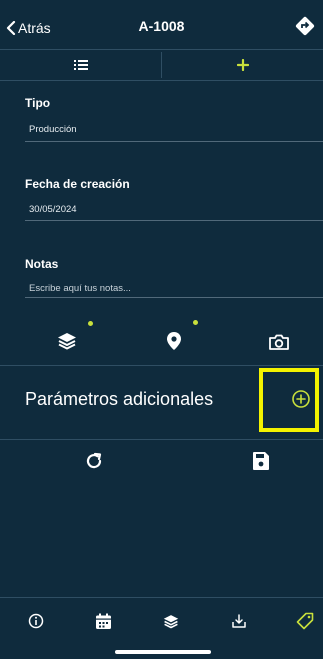 The height and width of the screenshot is (659, 323). What do you see at coordinates (174, 141) in the screenshot?
I see `tipo-underline` at bounding box center [174, 141].